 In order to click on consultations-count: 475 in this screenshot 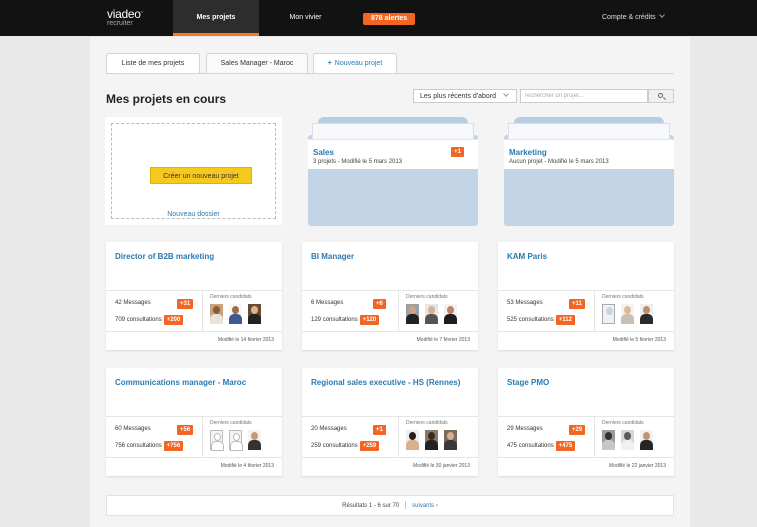, I will do `click(512, 446)`.